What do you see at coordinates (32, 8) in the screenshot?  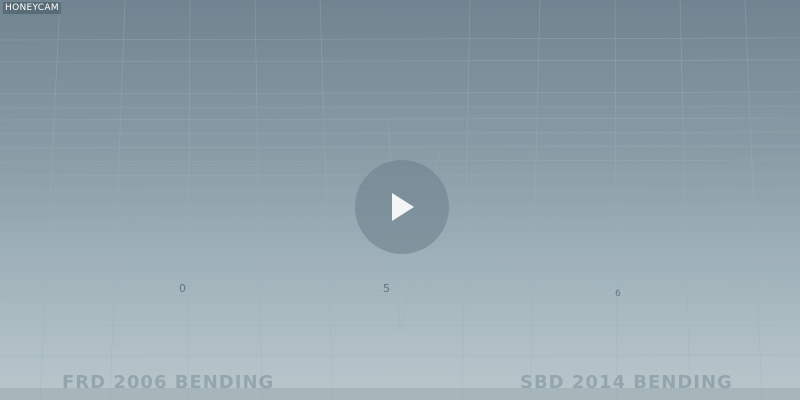 I see `watermark: HONEYCAM` at bounding box center [32, 8].